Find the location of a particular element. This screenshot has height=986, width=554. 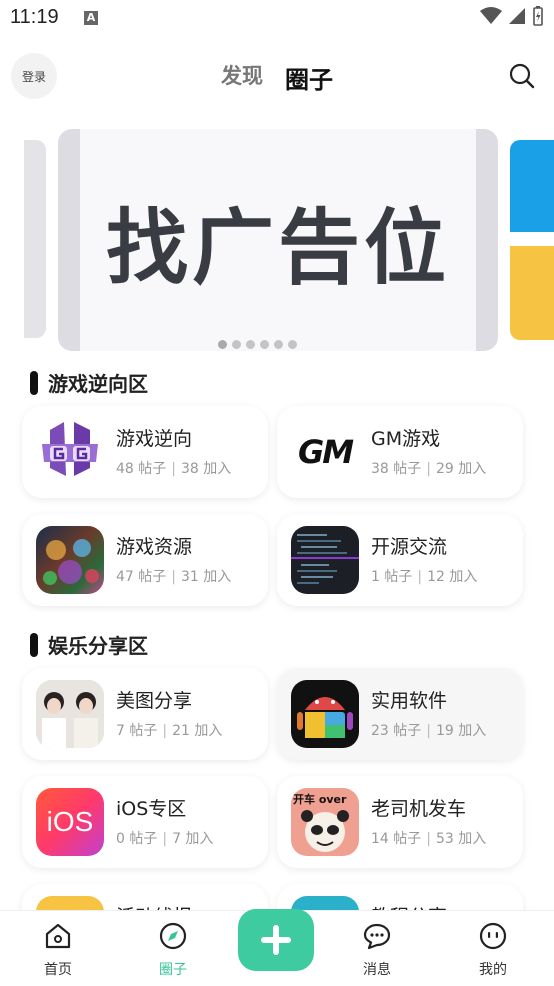

card-title: 游戏资源 is located at coordinates (154, 547).